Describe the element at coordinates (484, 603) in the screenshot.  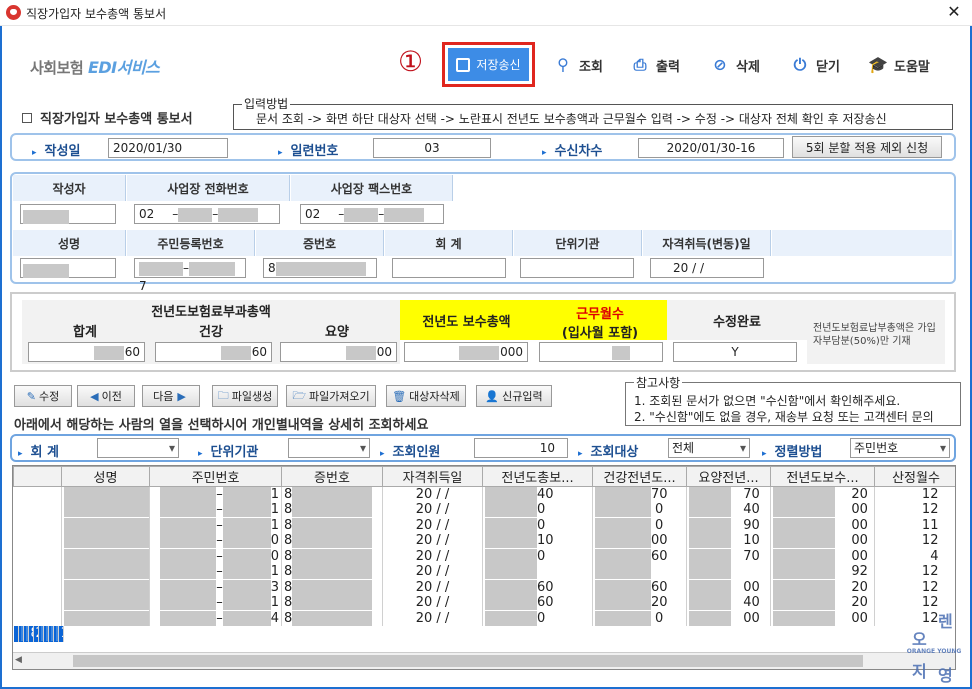
I see `table-row: –1 8 20 / /60 20 40 20 12` at that location.